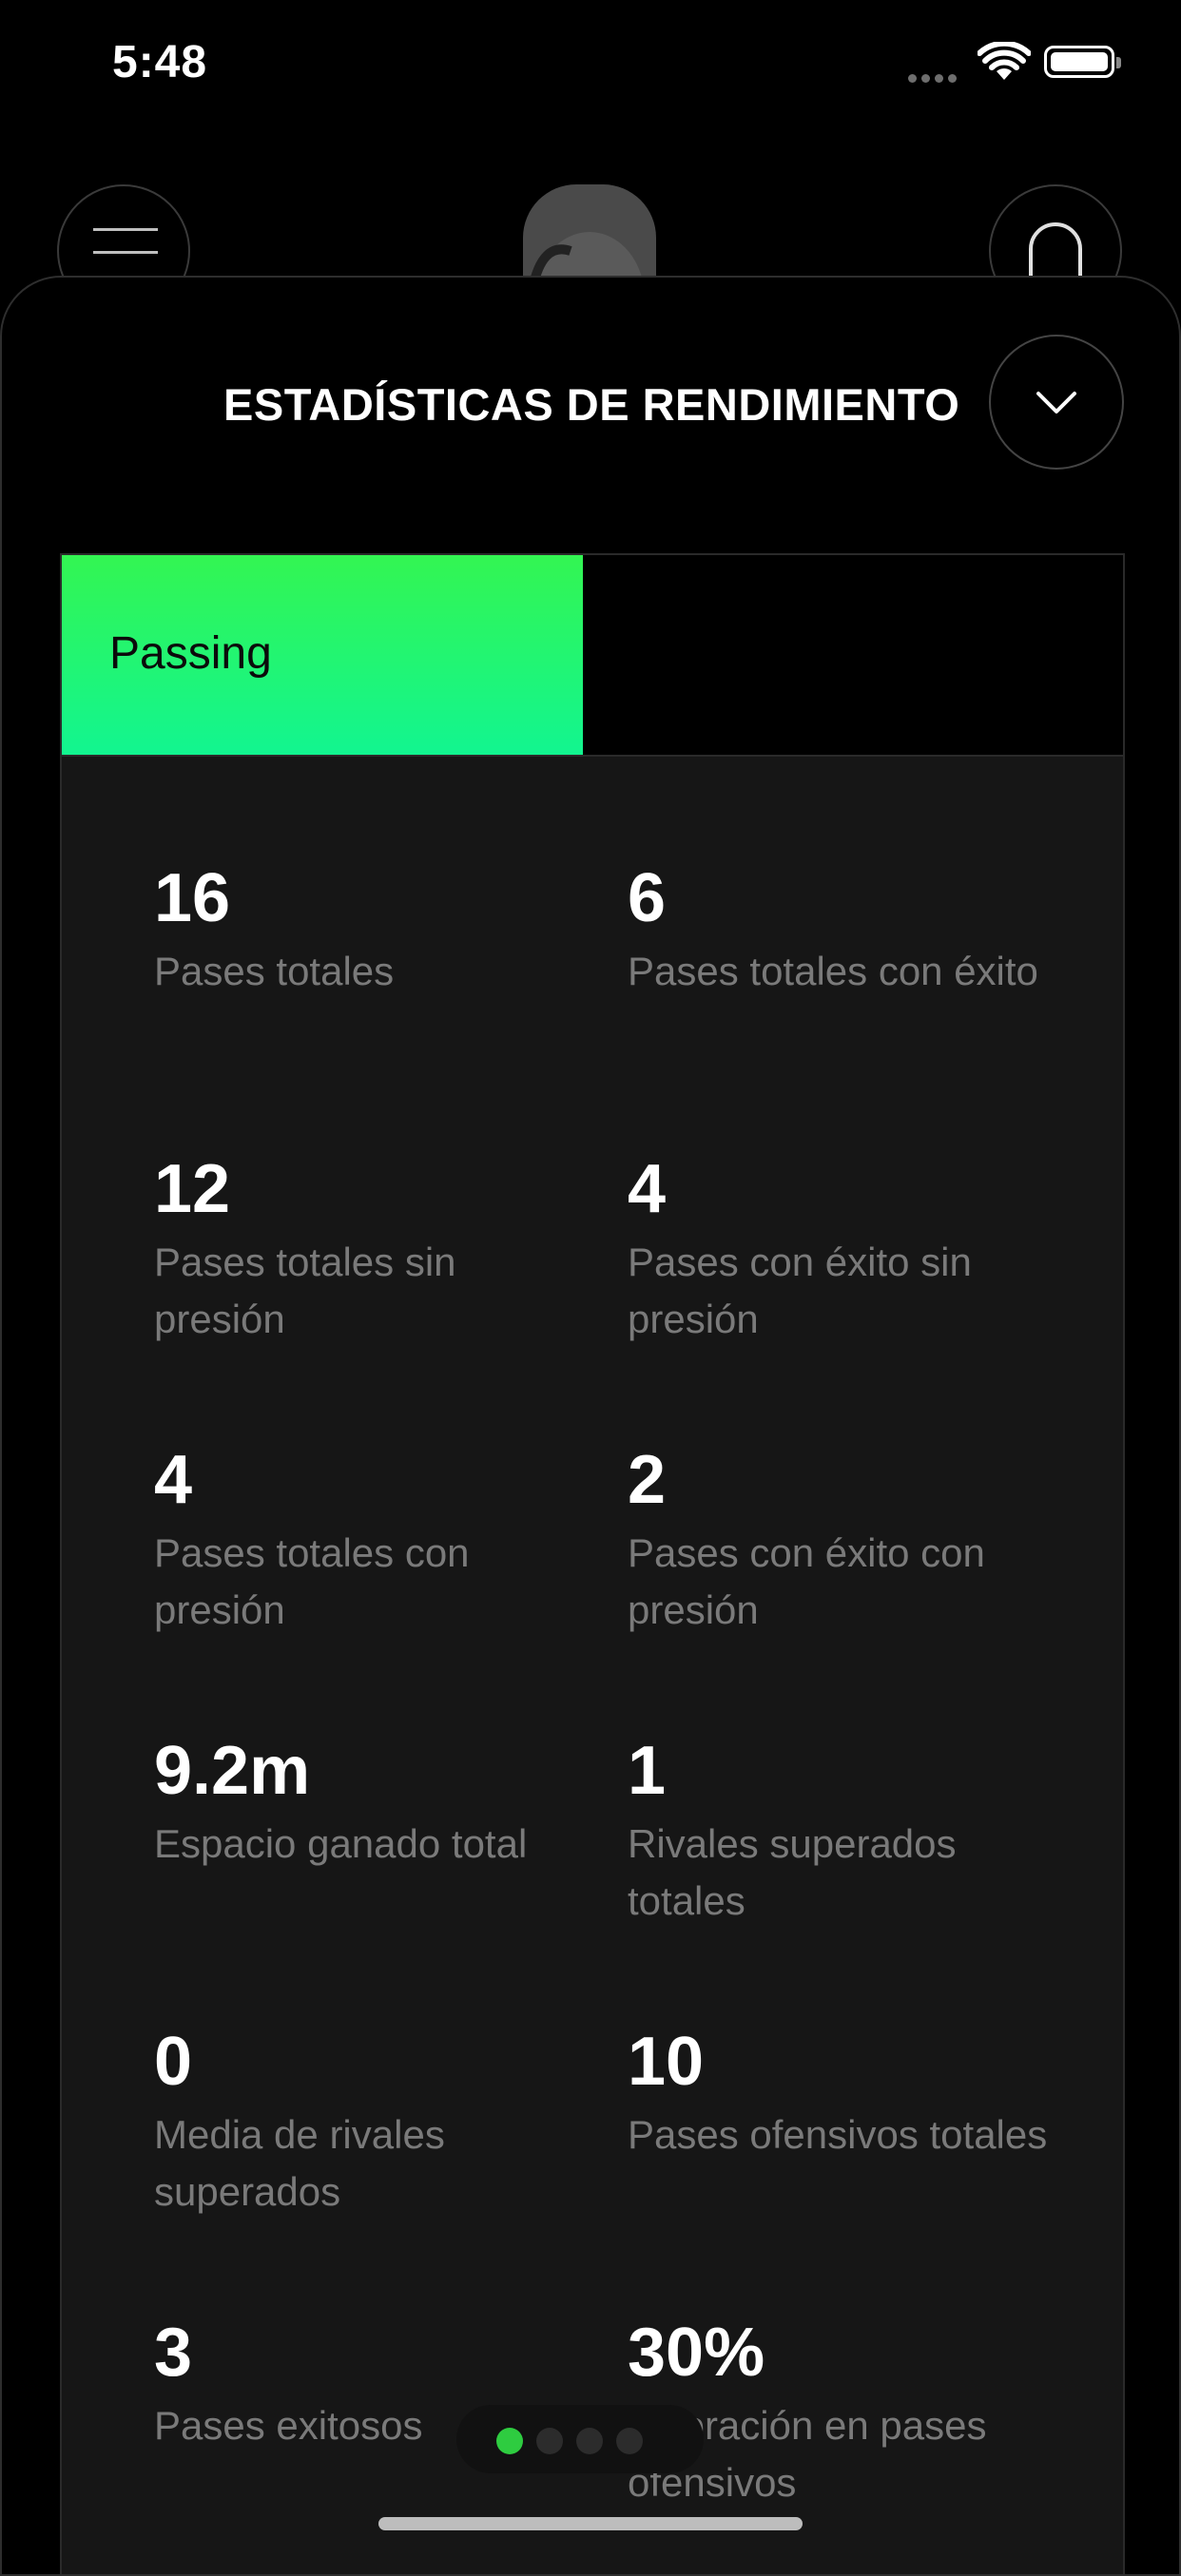  I want to click on status-time: 5:48, so click(160, 62).